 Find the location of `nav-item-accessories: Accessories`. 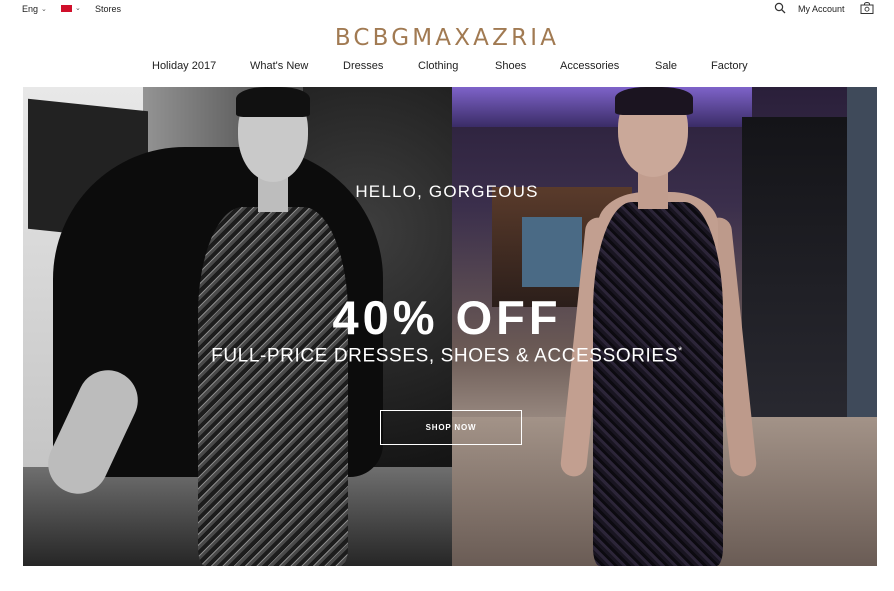

nav-item-accessories: Accessories is located at coordinates (589, 66).